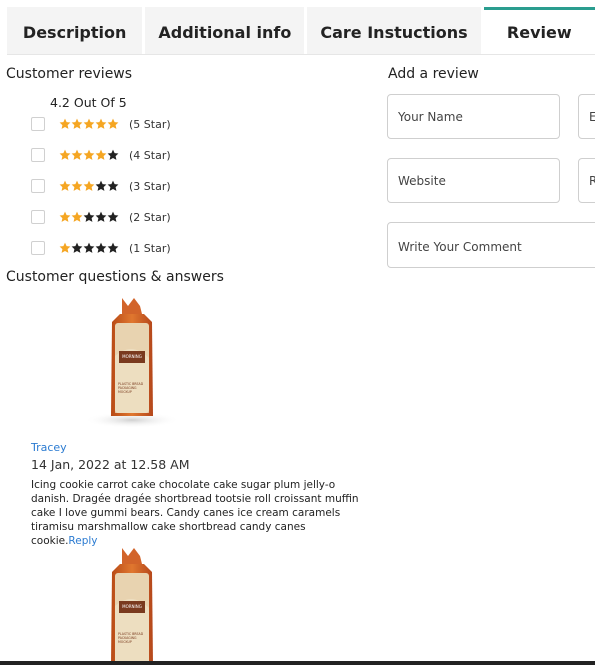  I want to click on customer-reviews-heading: Customer reviews, so click(69, 74).